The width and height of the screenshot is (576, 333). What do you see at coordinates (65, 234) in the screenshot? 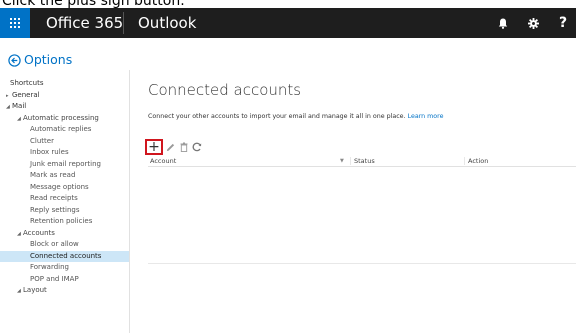
I see `nav-item: ◢ Accounts` at bounding box center [65, 234].